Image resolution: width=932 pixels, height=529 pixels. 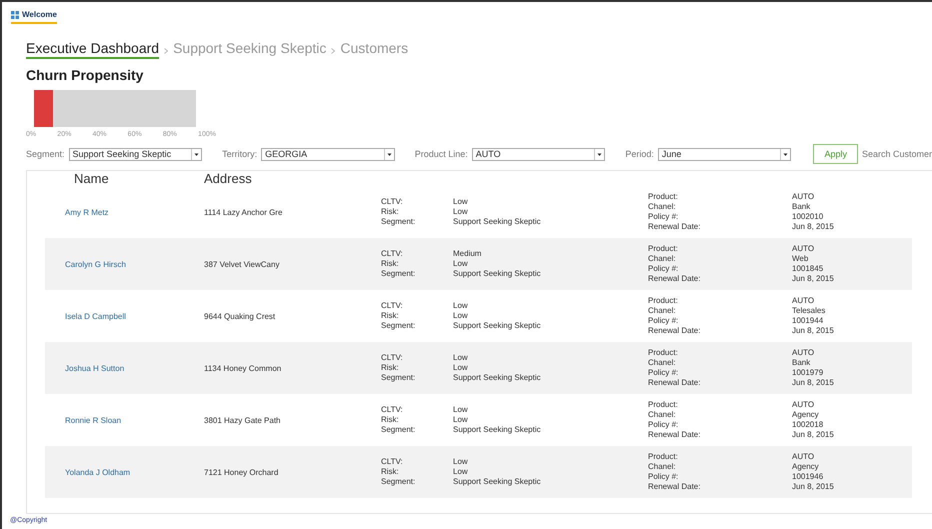 What do you see at coordinates (441, 154) in the screenshot?
I see `filter-label: Product Line:` at bounding box center [441, 154].